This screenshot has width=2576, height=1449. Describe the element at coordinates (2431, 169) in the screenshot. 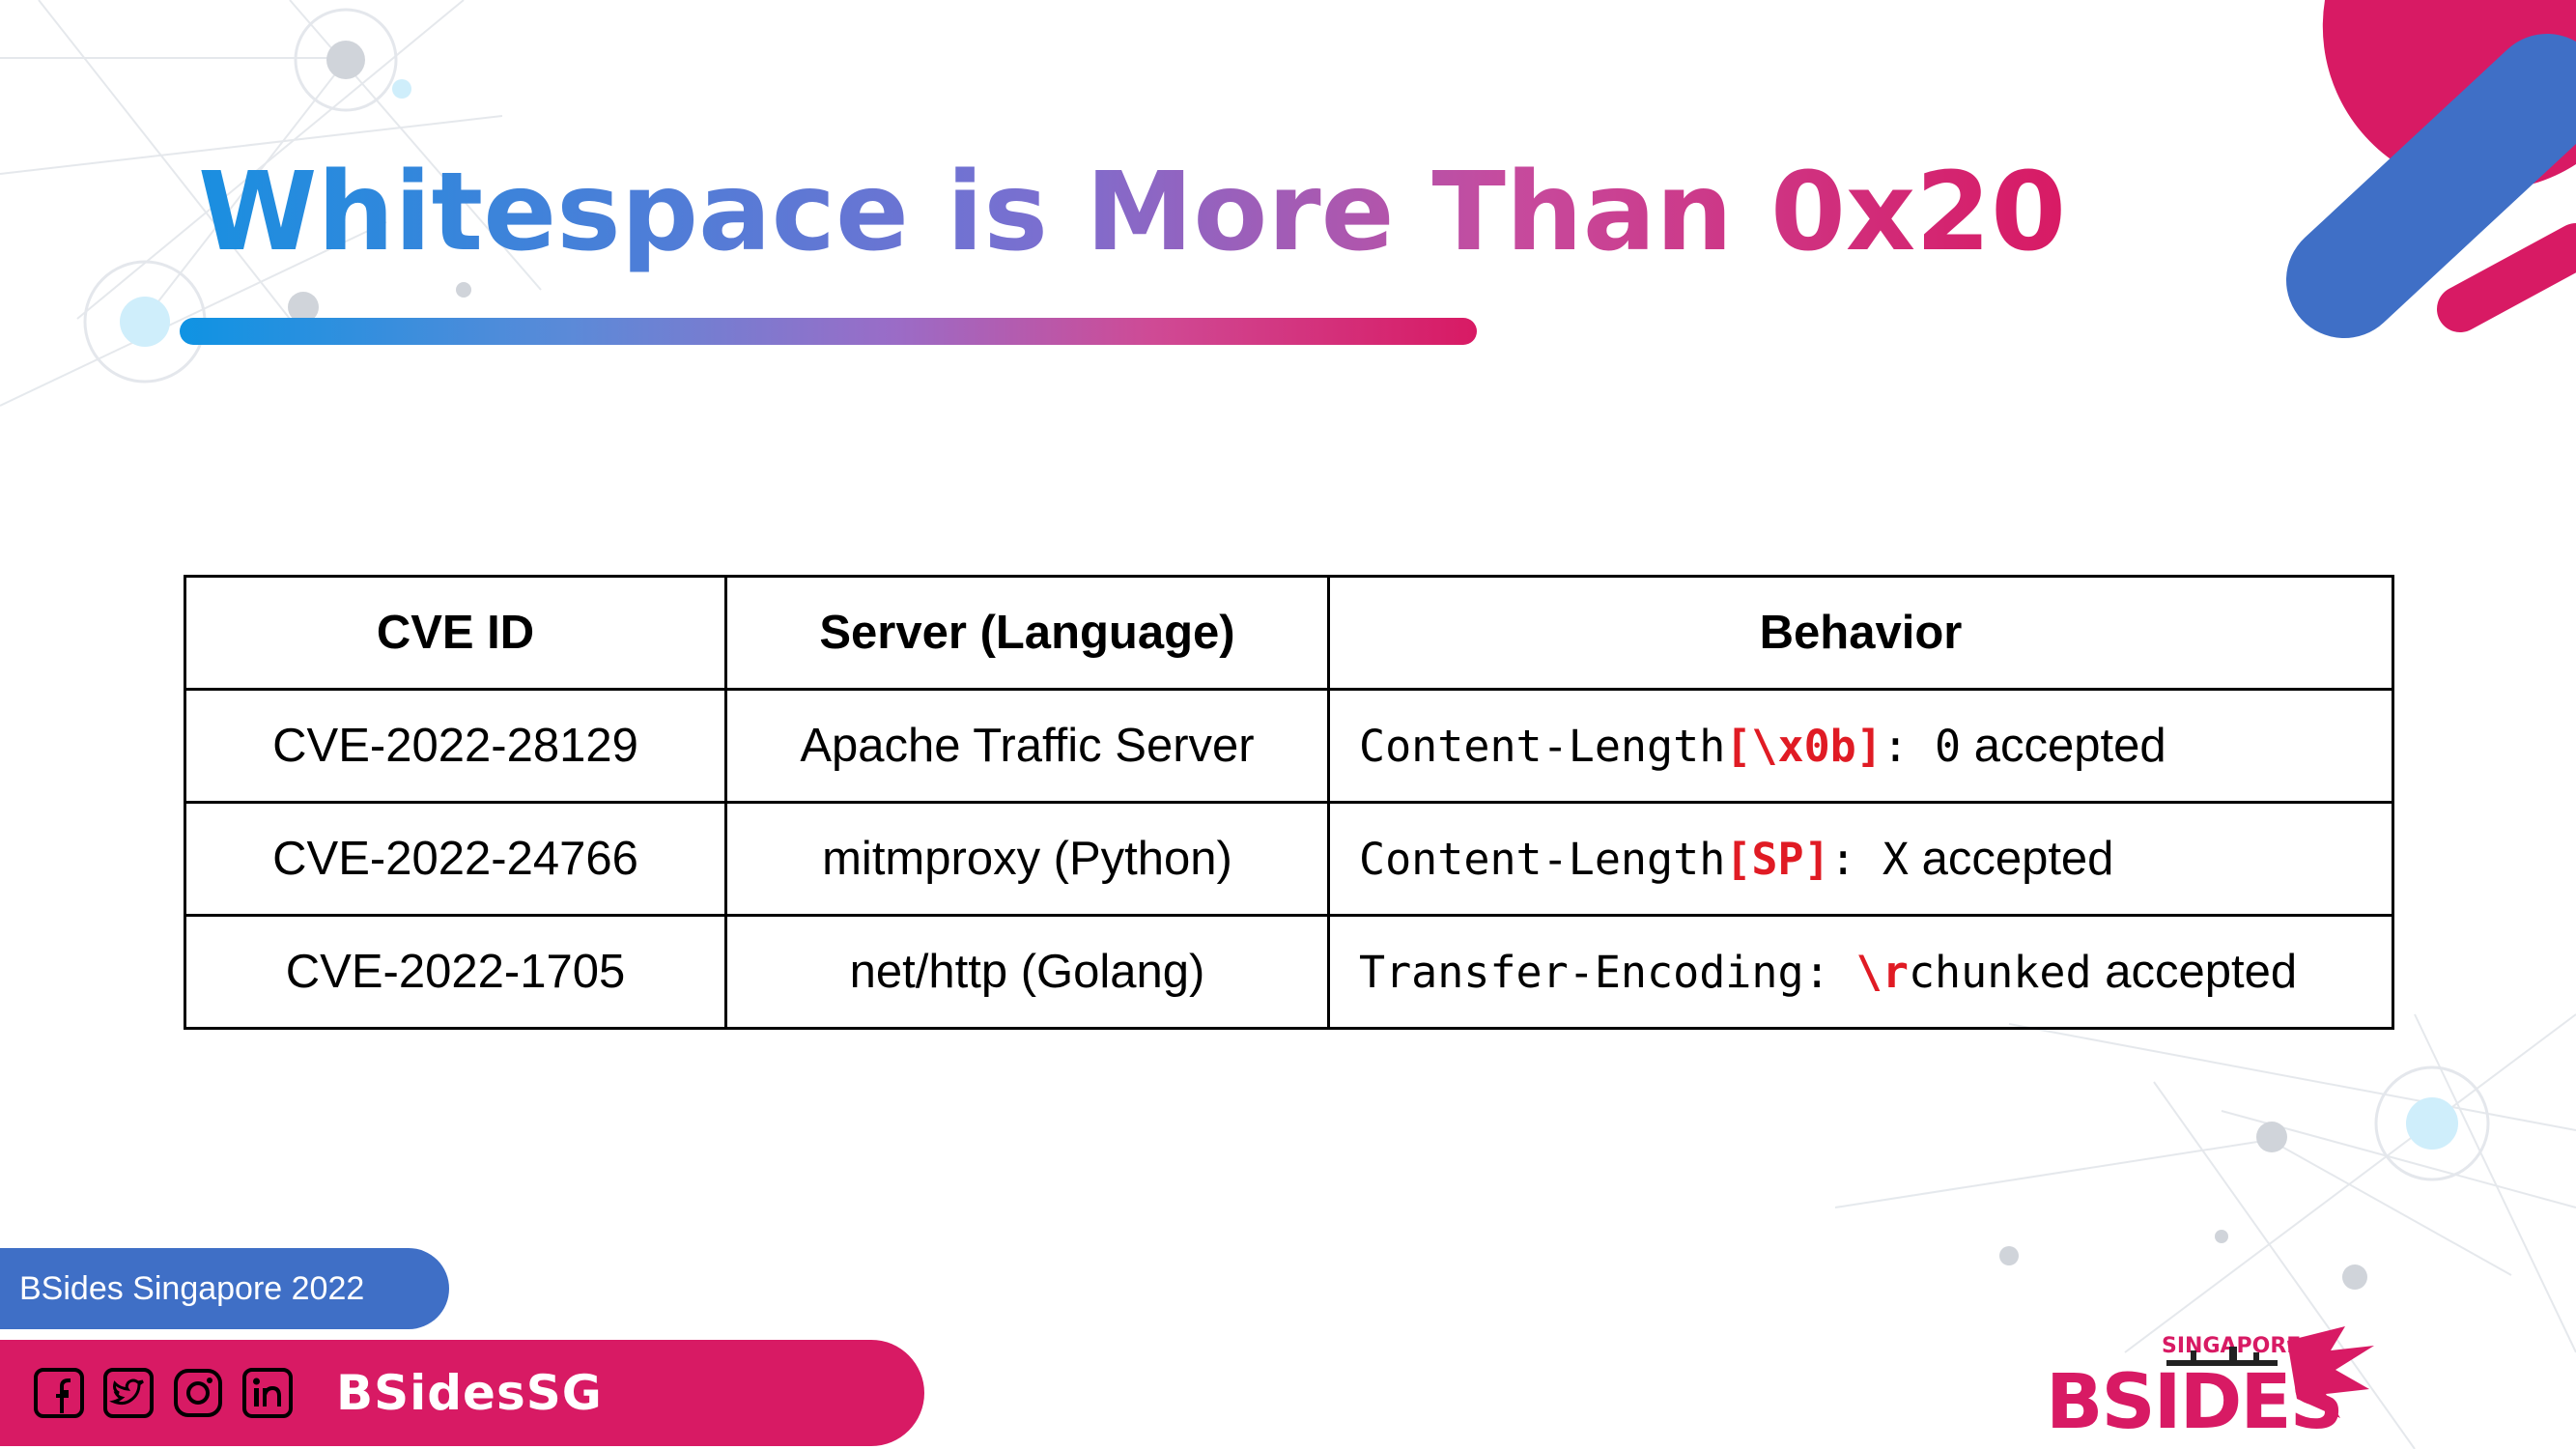

I see `corner-decoration` at that location.